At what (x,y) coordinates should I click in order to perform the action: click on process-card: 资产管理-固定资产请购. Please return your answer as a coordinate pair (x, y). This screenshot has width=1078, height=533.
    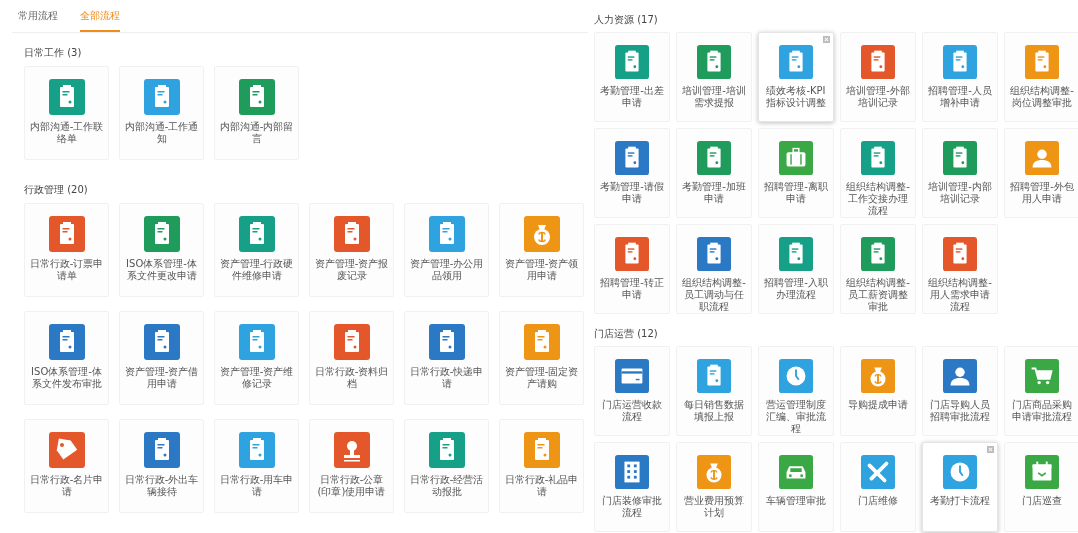
    Looking at the image, I should click on (541, 358).